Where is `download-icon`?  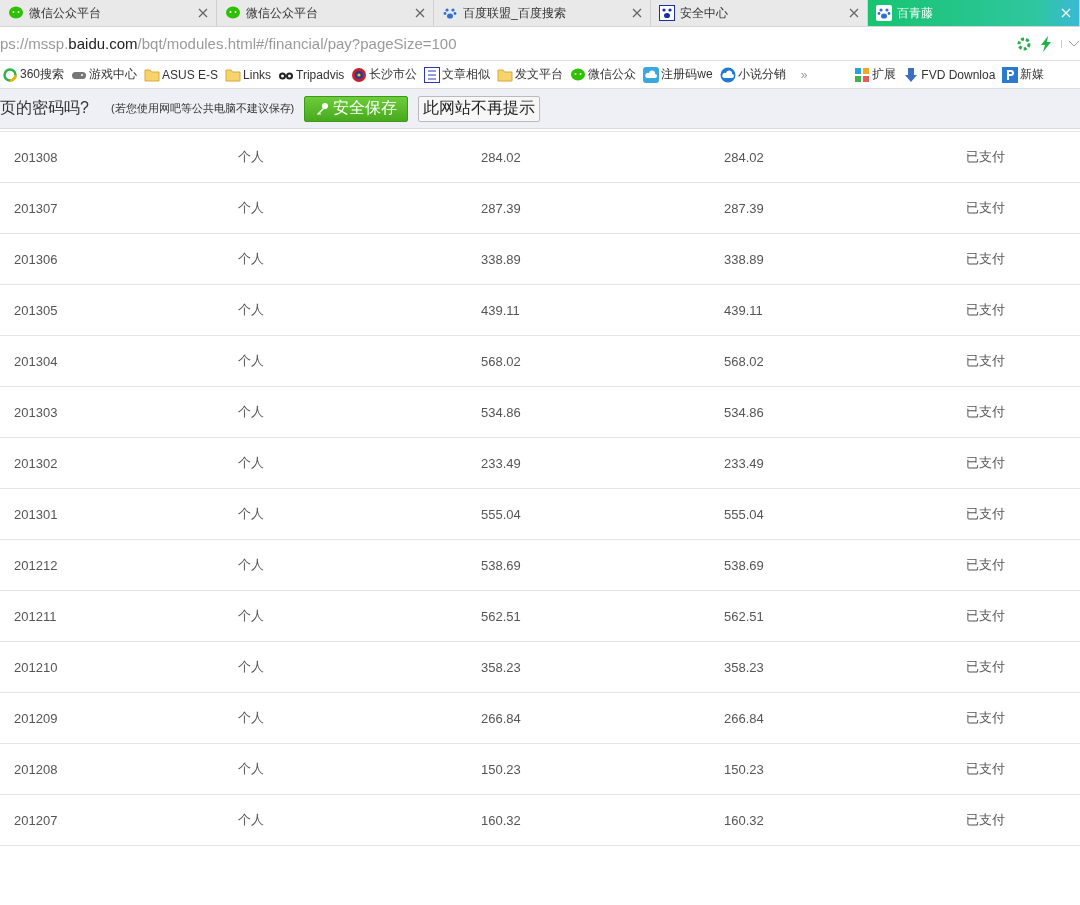
download-icon is located at coordinates (911, 74).